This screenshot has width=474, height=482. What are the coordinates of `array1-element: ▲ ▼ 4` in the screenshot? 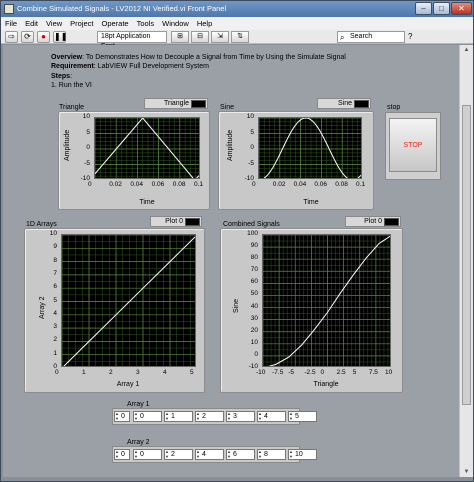 It's located at (271, 416).